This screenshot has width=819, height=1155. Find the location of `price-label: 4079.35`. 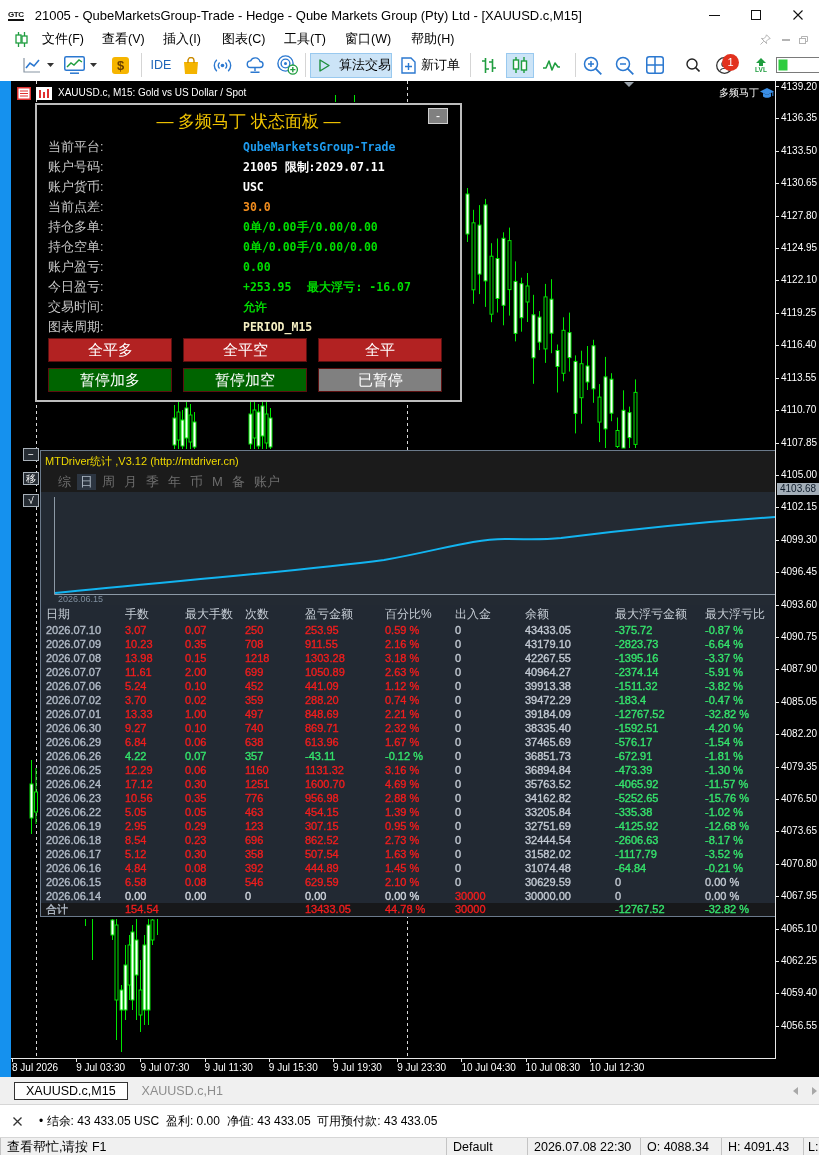

price-label: 4079.35 is located at coordinates (799, 766).